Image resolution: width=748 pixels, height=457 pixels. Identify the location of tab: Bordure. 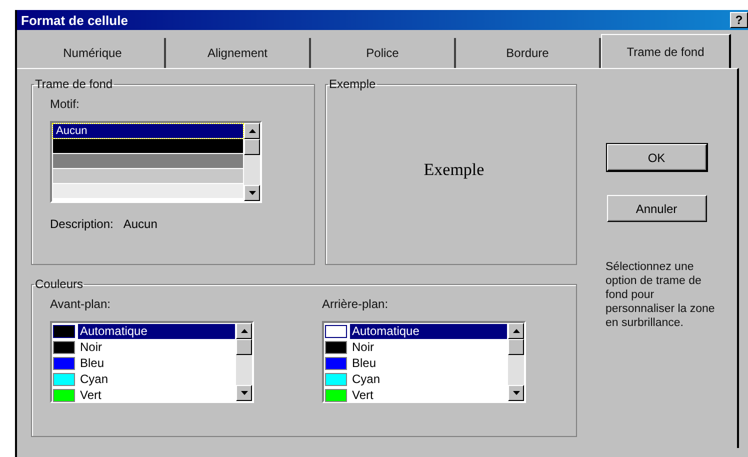
(528, 53).